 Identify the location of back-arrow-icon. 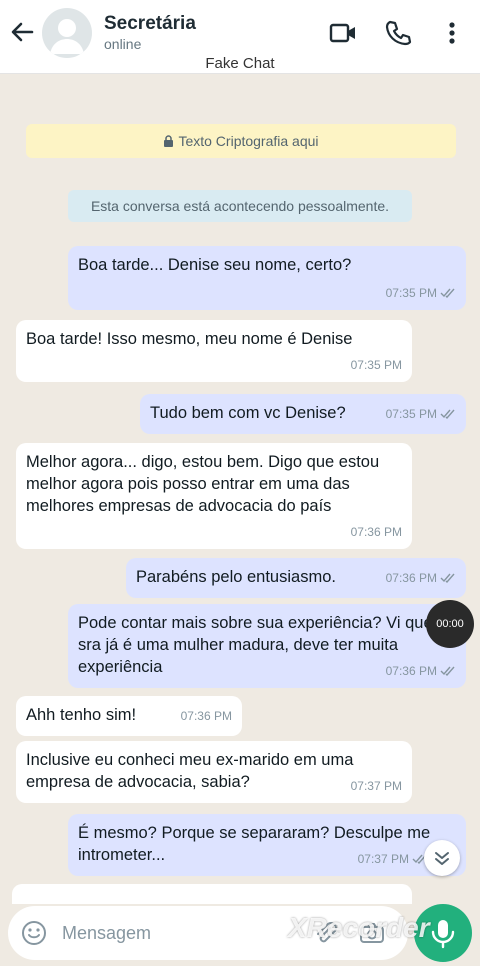
(22, 32).